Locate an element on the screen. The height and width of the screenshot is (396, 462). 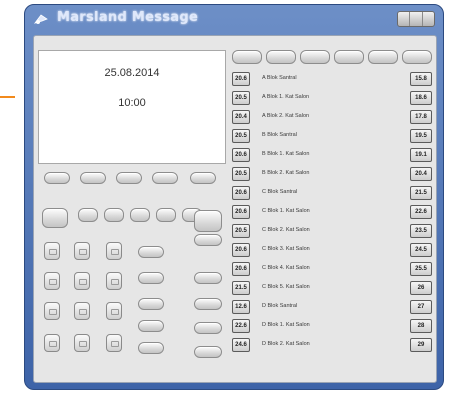
row-left-value: 22.6 is located at coordinates (241, 326).